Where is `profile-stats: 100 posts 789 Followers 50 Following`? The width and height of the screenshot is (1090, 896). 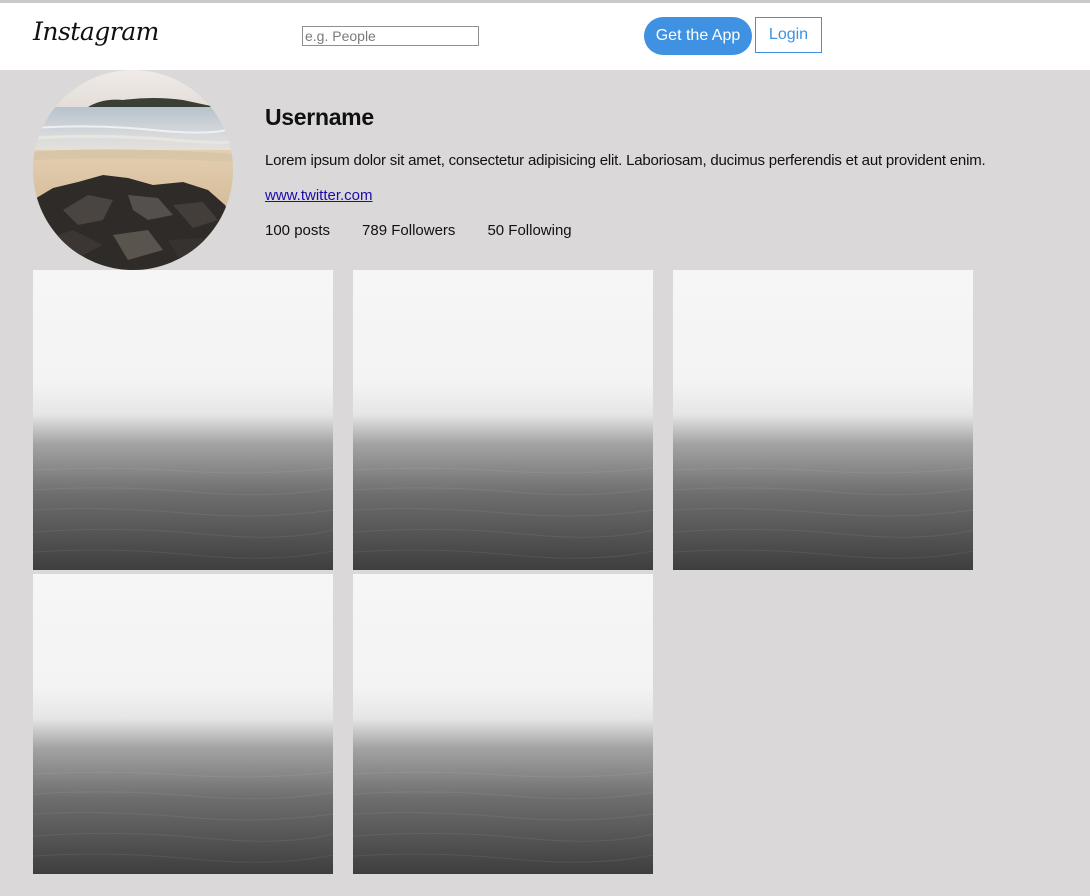 profile-stats: 100 posts 789 Followers 50 Following is located at coordinates (434, 230).